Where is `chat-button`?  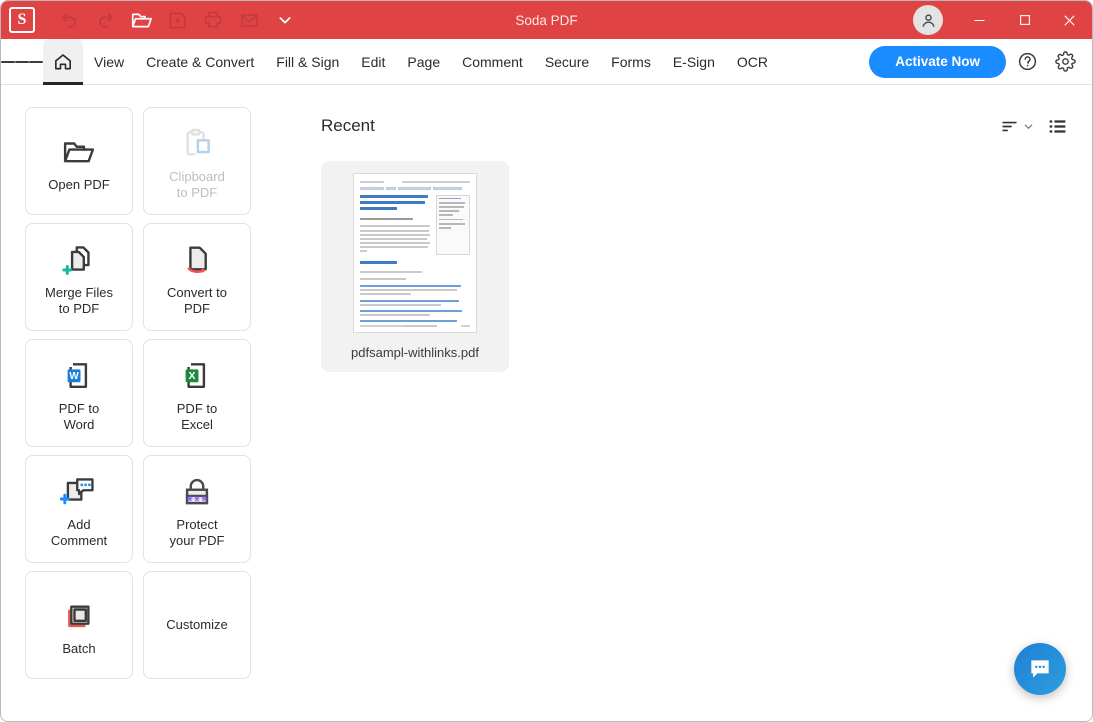
chat-button is located at coordinates (1040, 669).